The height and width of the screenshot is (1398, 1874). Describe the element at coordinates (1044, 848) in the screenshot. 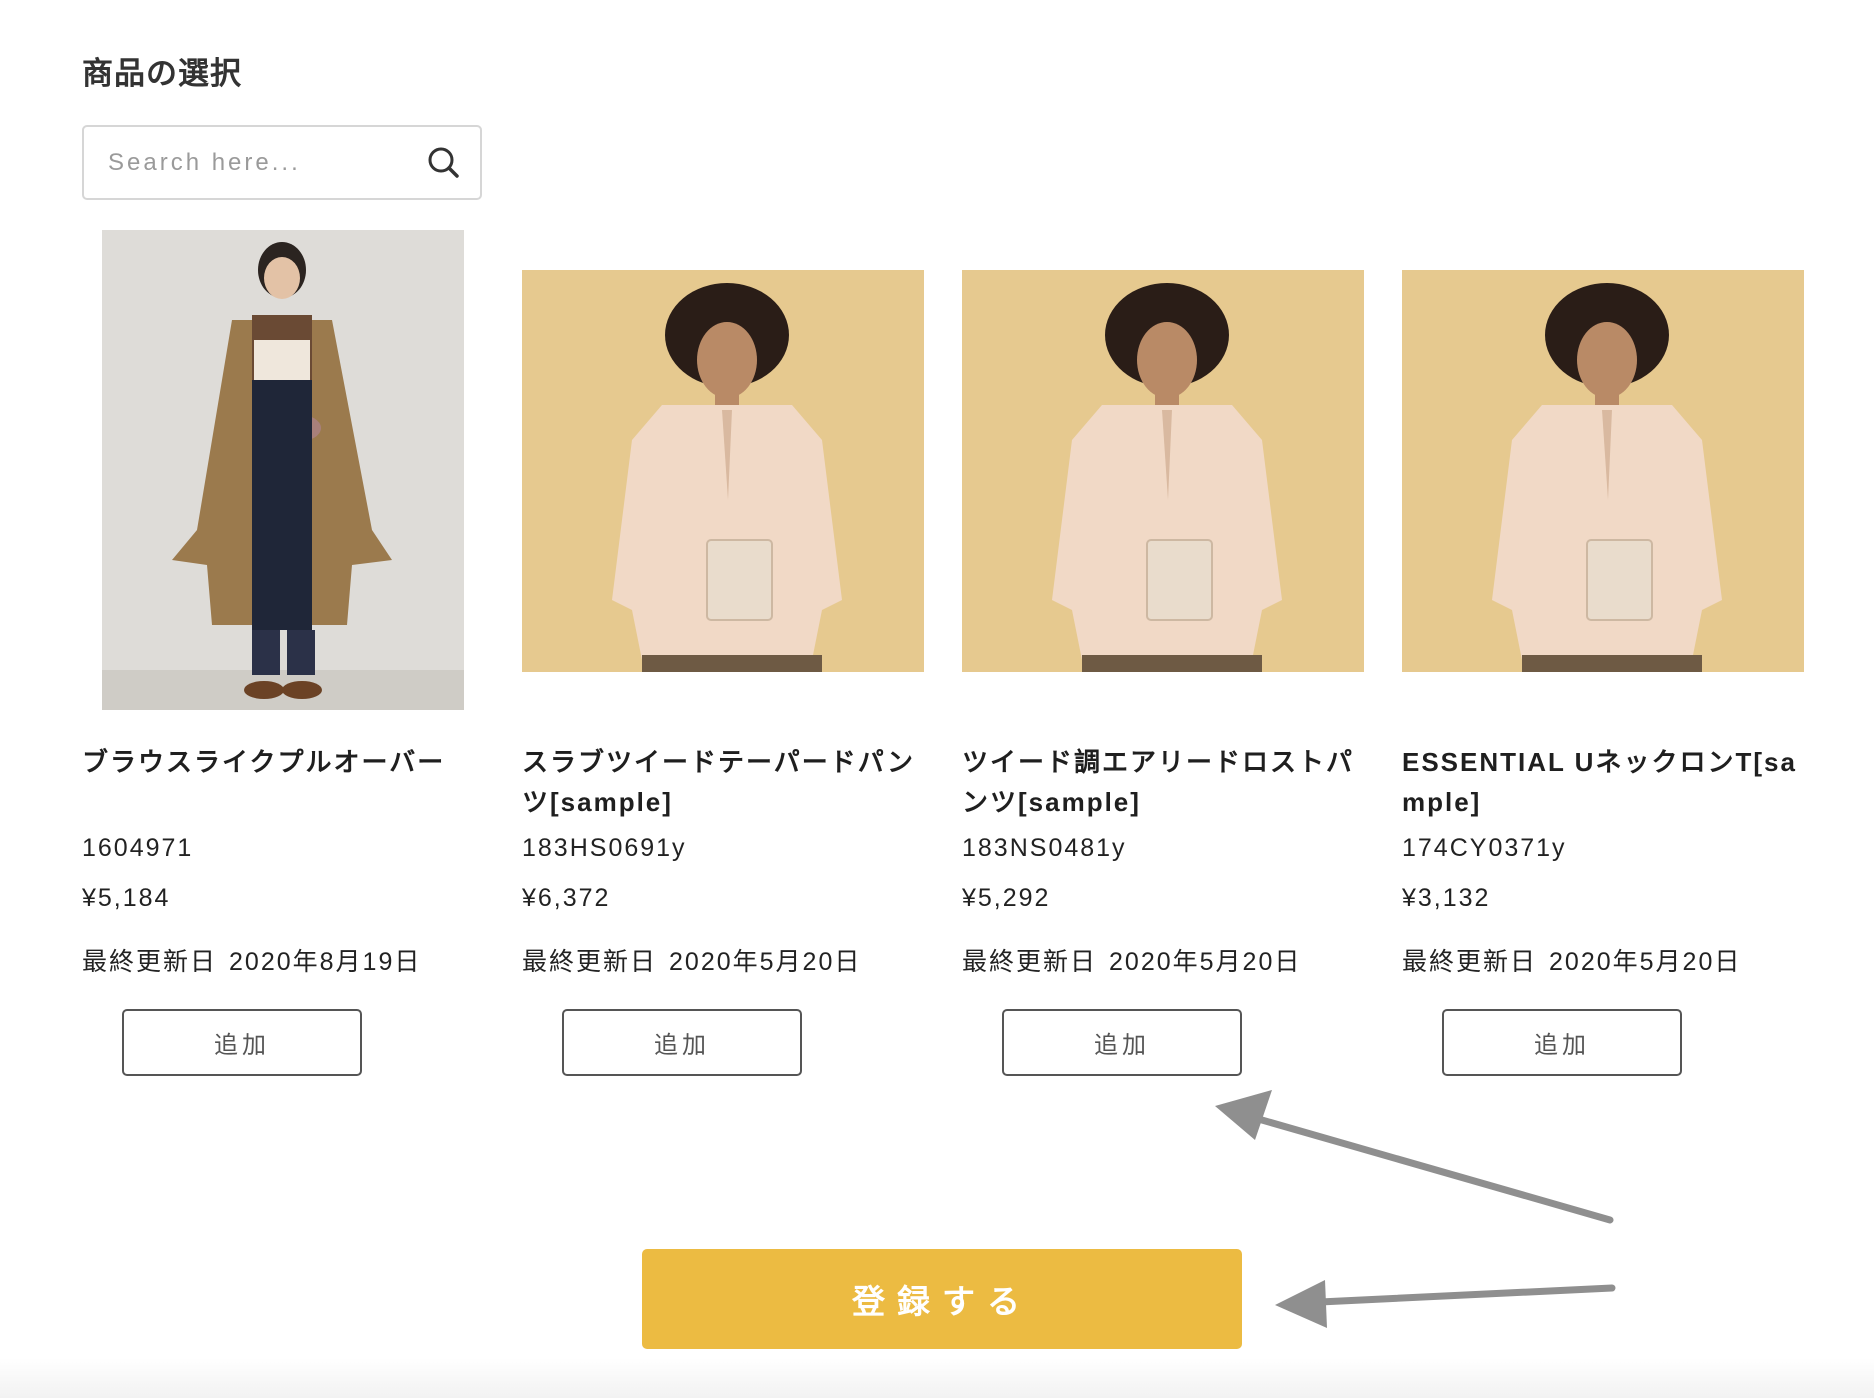

I see `product-code: 183NS0481y` at that location.